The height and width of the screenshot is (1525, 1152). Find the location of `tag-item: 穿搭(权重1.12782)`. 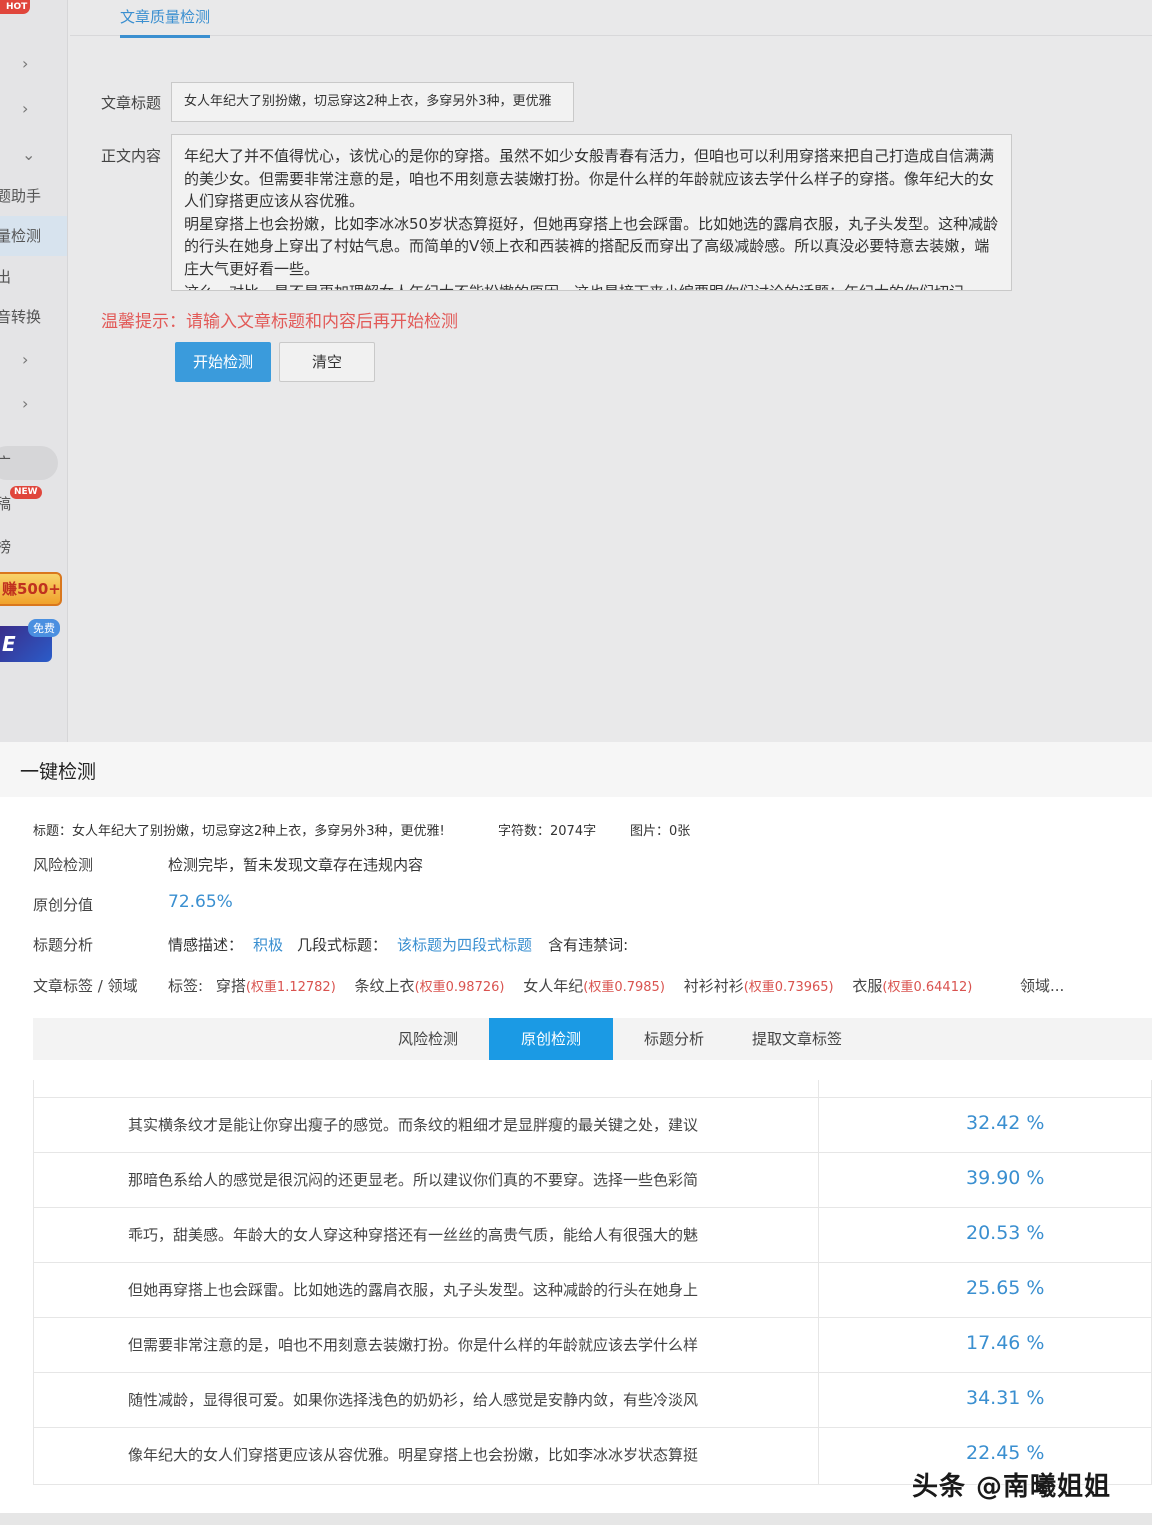

tag-item: 穿搭(权重1.12782) is located at coordinates (276, 986).